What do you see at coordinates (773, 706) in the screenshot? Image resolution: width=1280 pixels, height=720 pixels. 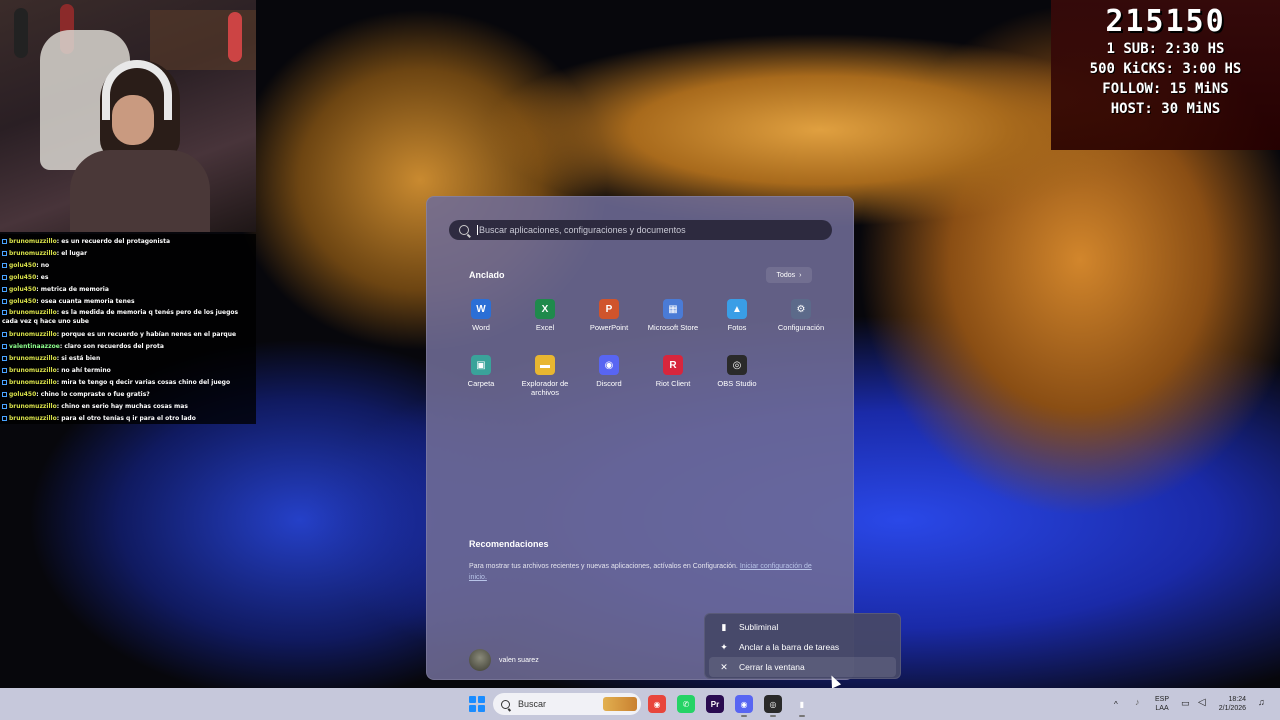 I see `obs-icon: ◎` at bounding box center [773, 706].